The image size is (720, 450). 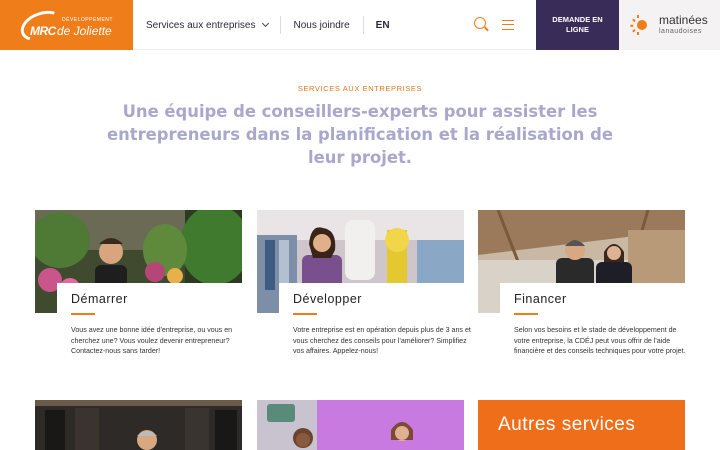 I want to click on language-toggle: EN, so click(x=377, y=25).